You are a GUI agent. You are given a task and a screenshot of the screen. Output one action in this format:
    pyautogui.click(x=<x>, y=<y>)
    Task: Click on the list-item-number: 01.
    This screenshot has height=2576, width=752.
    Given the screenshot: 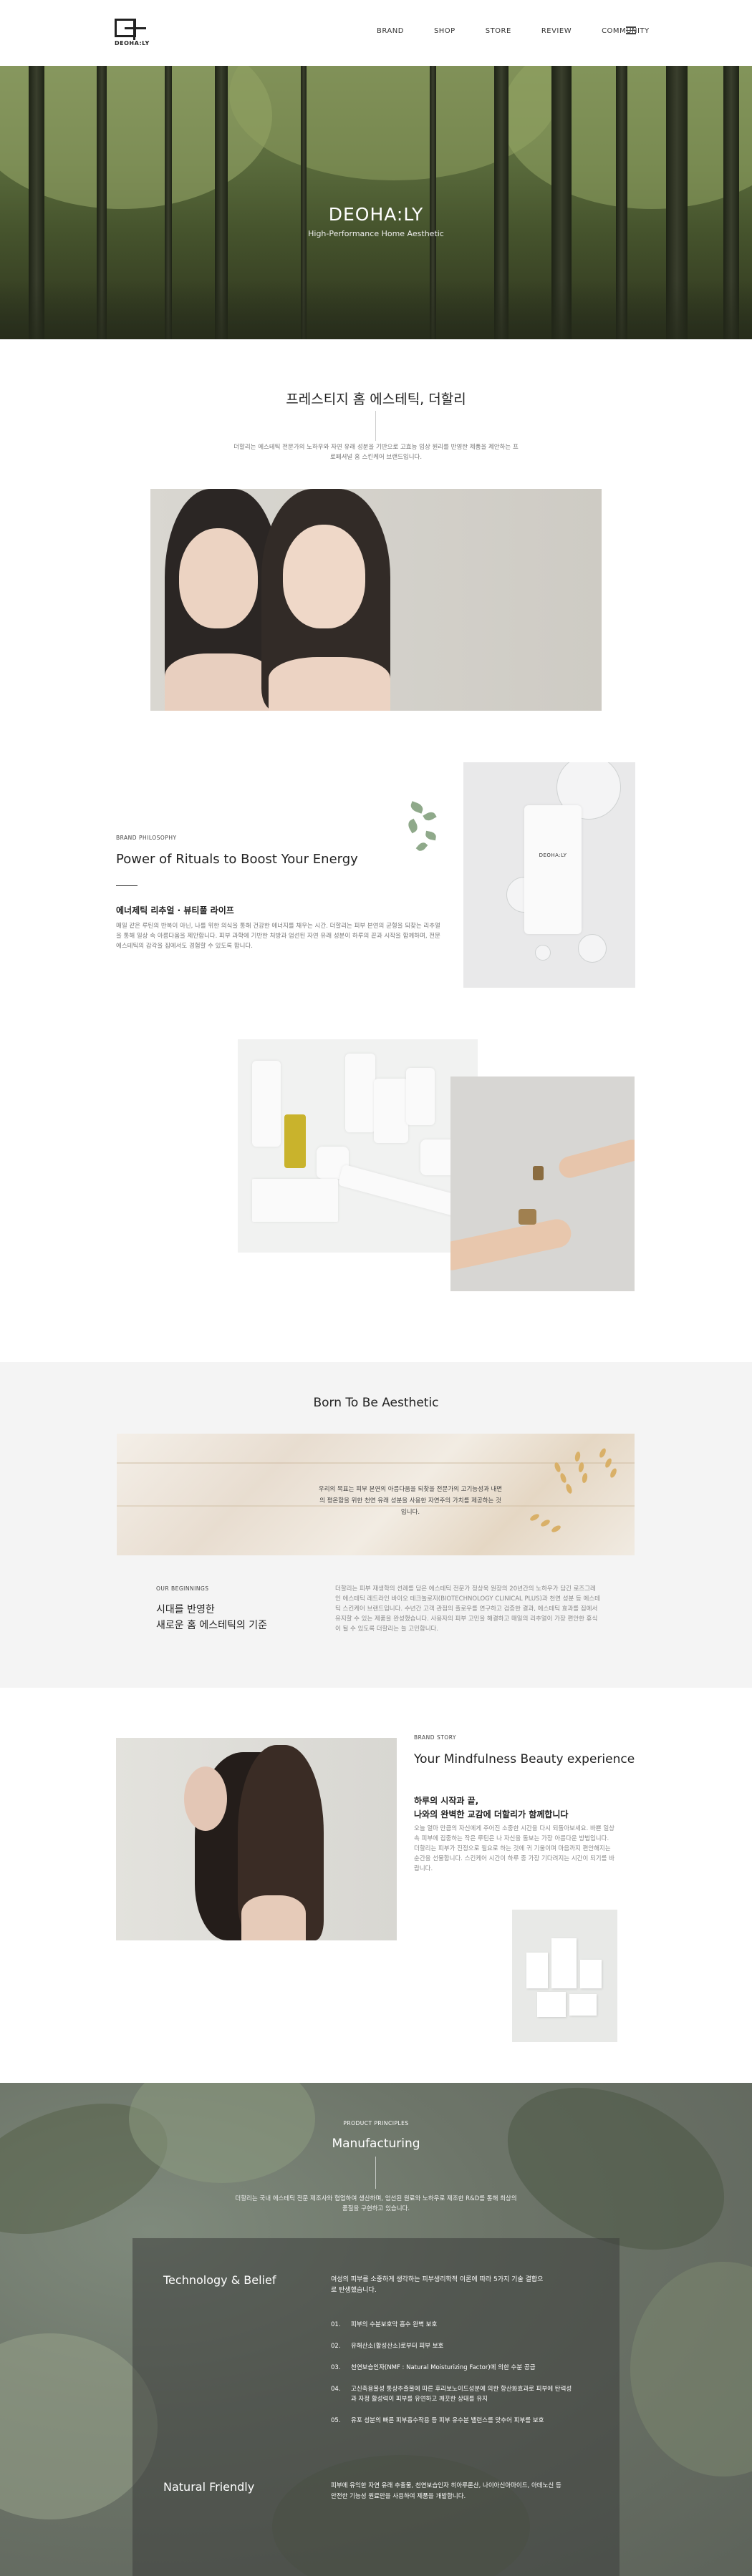 What is the action you would take?
    pyautogui.click(x=336, y=2324)
    